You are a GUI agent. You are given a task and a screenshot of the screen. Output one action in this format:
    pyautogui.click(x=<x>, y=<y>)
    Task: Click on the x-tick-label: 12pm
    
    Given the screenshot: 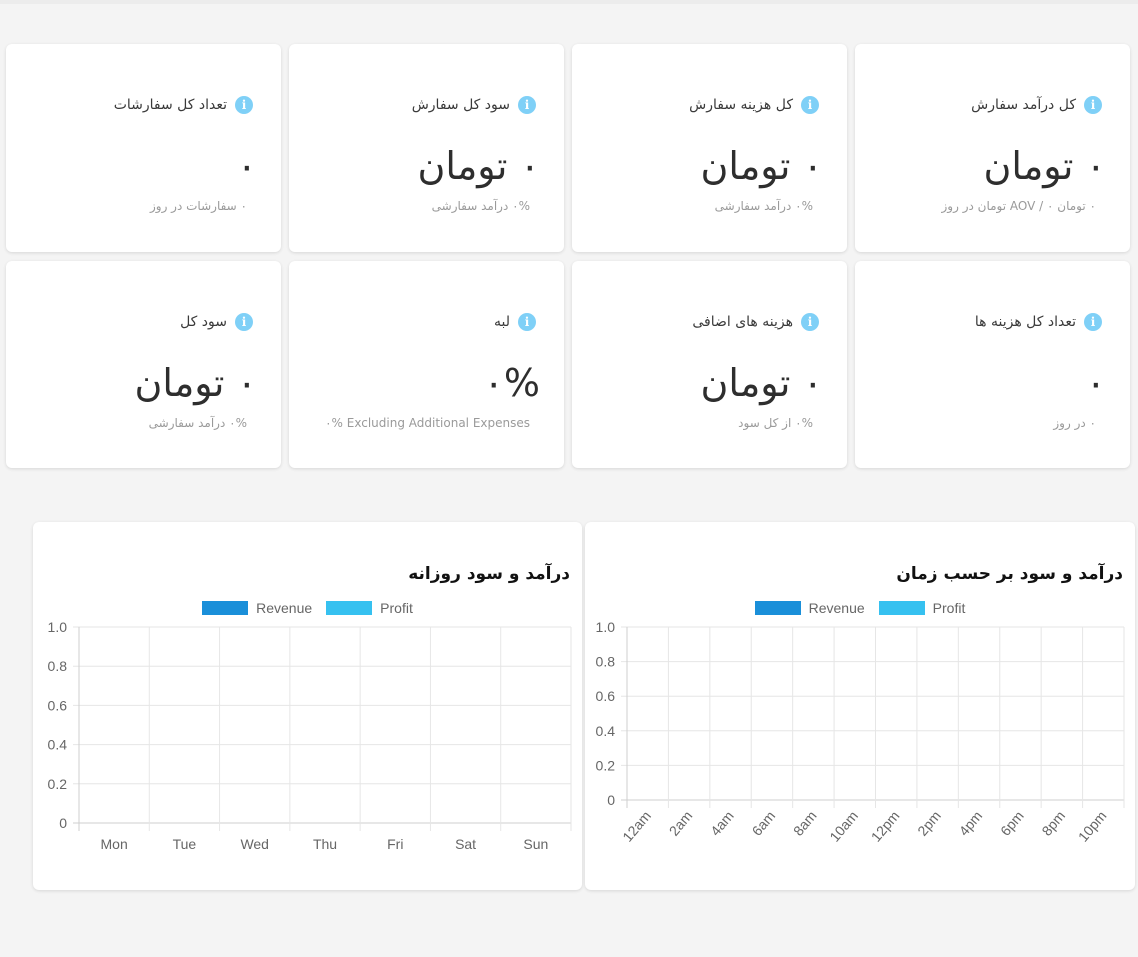 What is the action you would take?
    pyautogui.click(x=885, y=826)
    